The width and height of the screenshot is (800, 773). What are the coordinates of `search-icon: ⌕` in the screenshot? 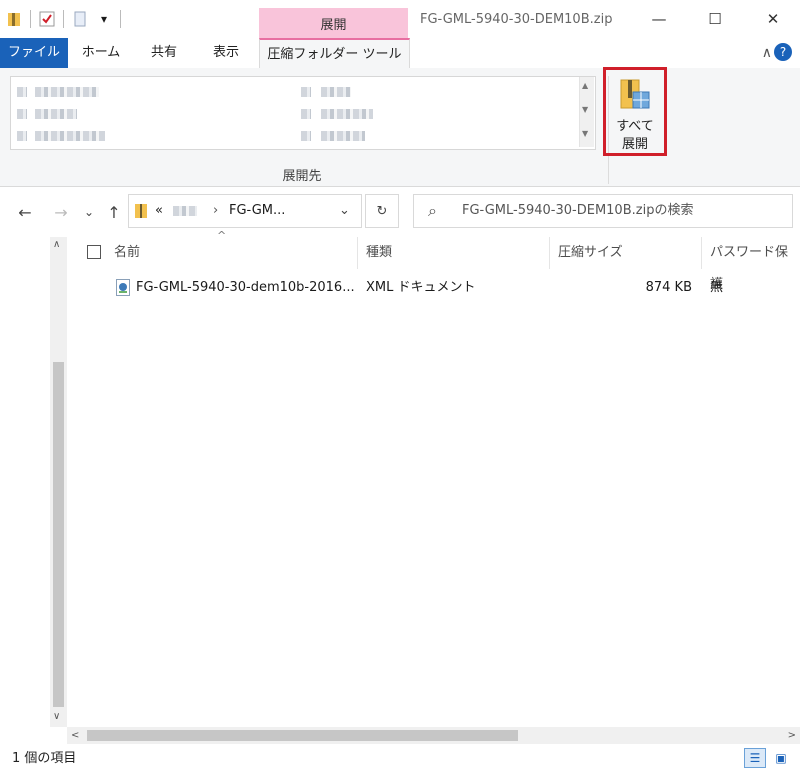 It's located at (432, 210).